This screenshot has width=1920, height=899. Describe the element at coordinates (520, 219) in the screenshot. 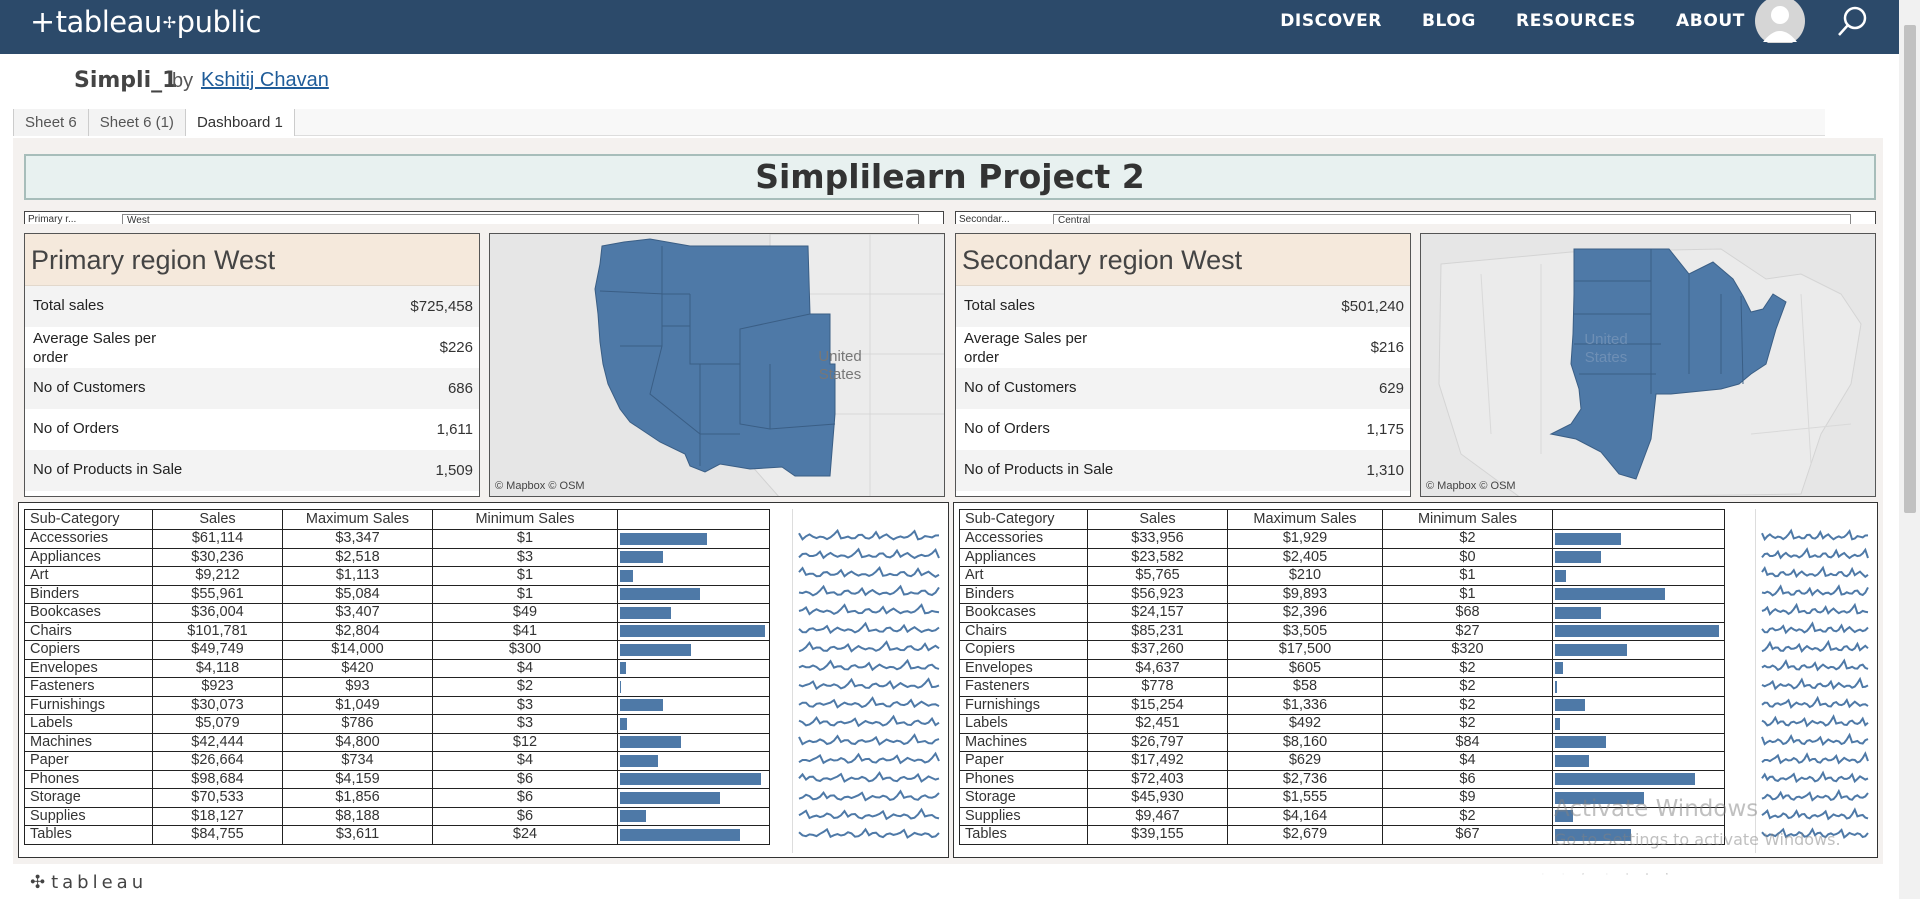

I see `primary-filter-value: West` at that location.